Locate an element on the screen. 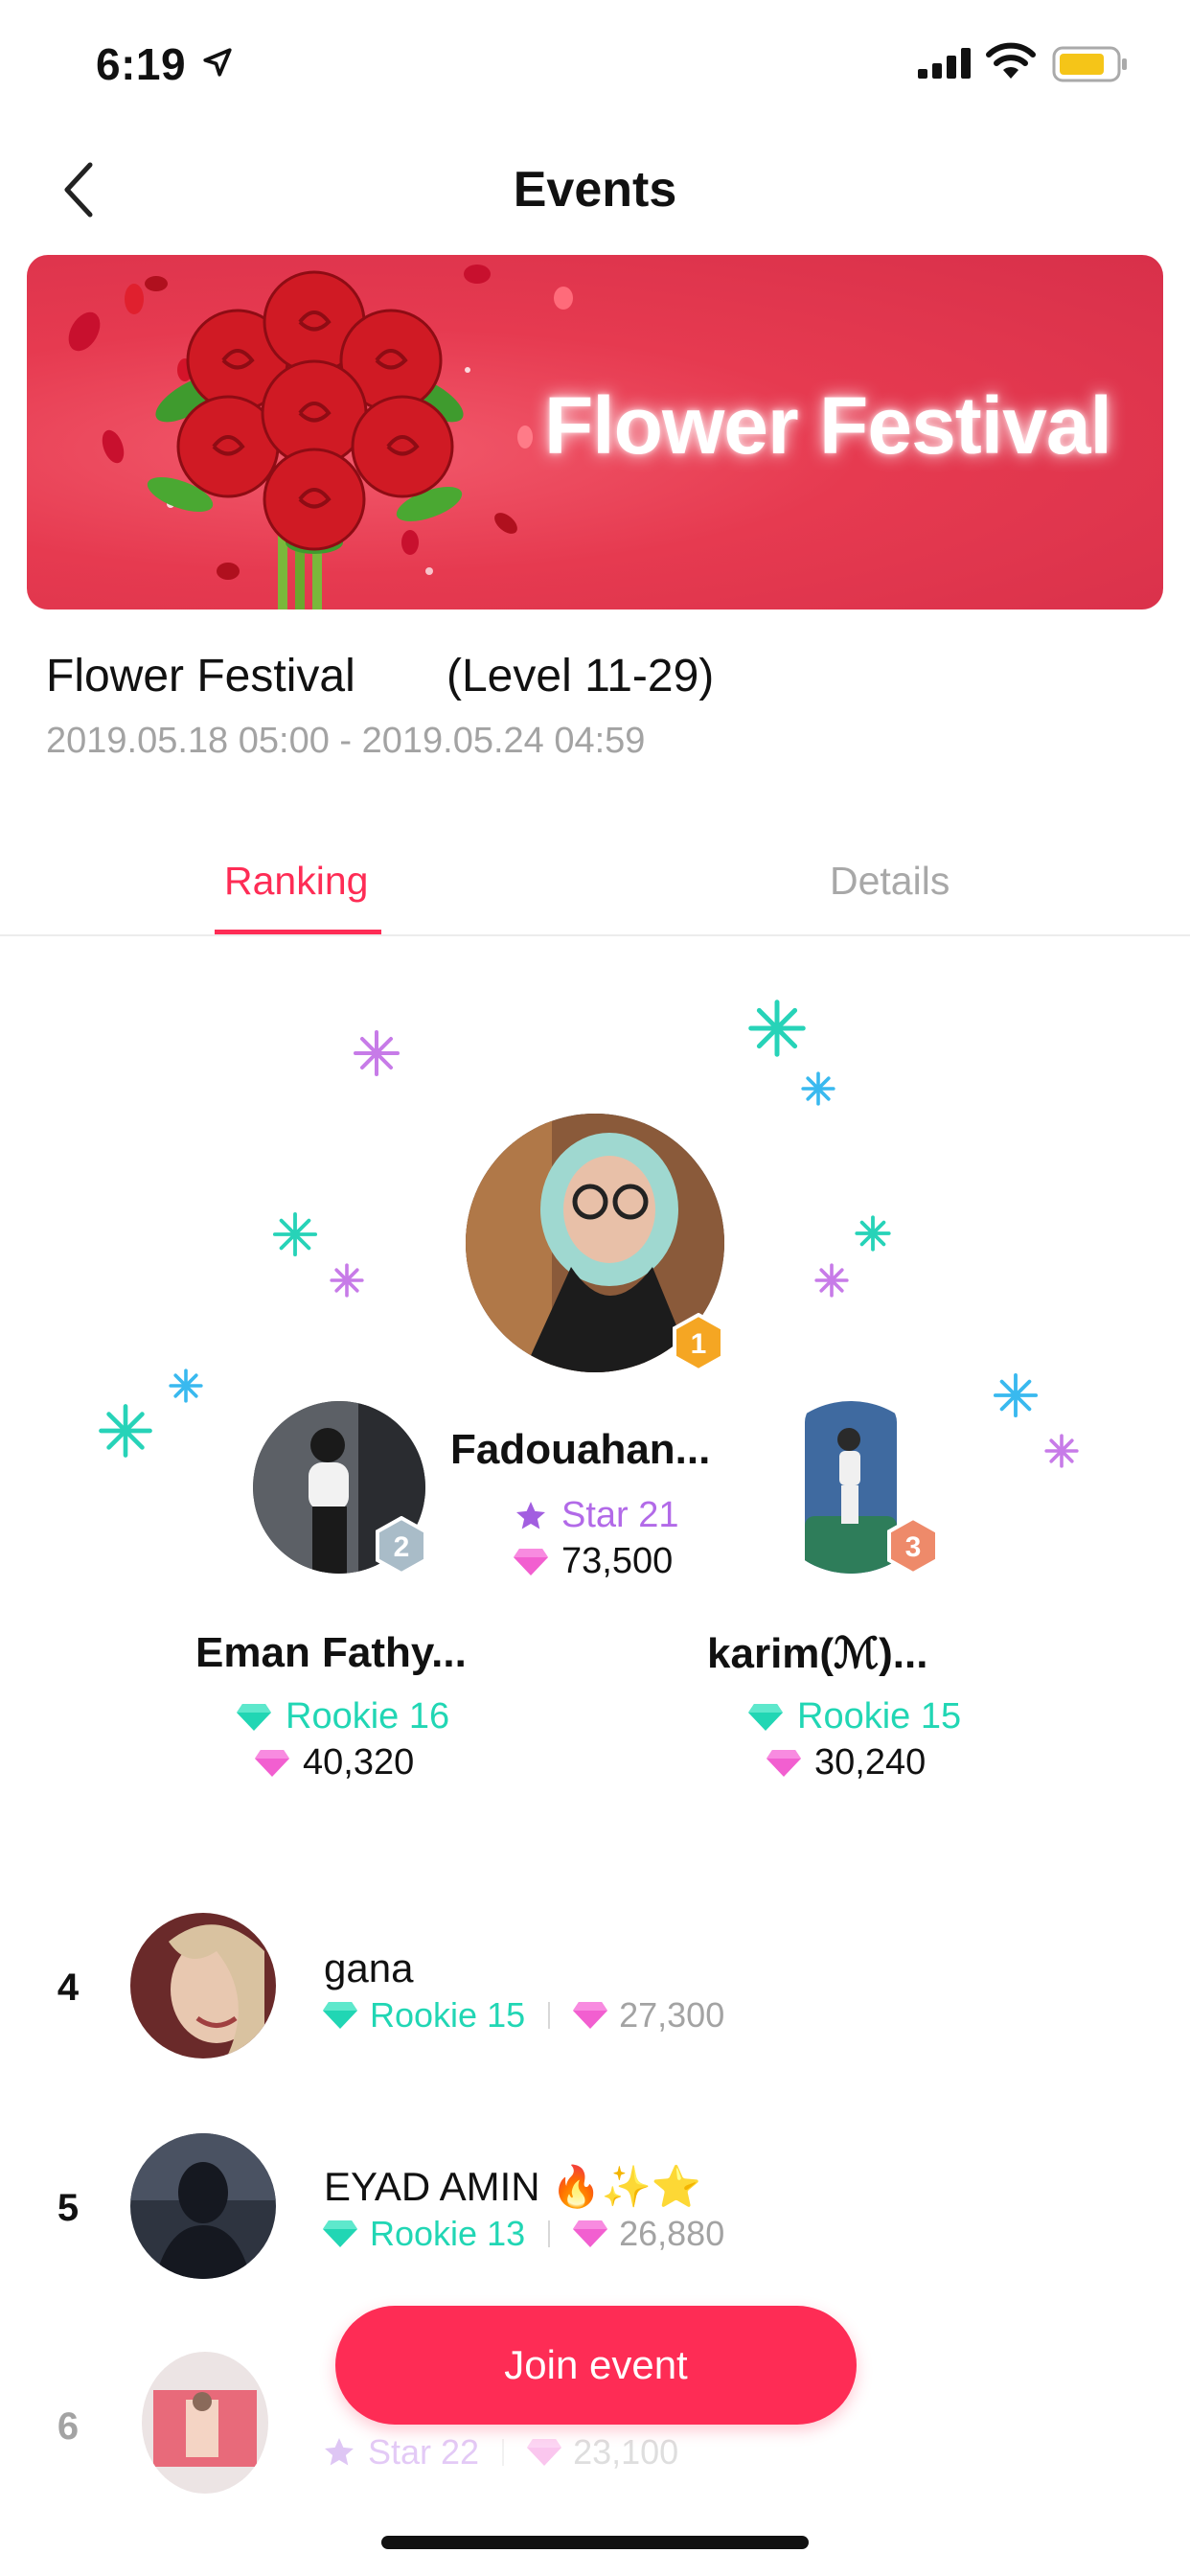  rank-3-score-value: 30,240 is located at coordinates (871, 1762).